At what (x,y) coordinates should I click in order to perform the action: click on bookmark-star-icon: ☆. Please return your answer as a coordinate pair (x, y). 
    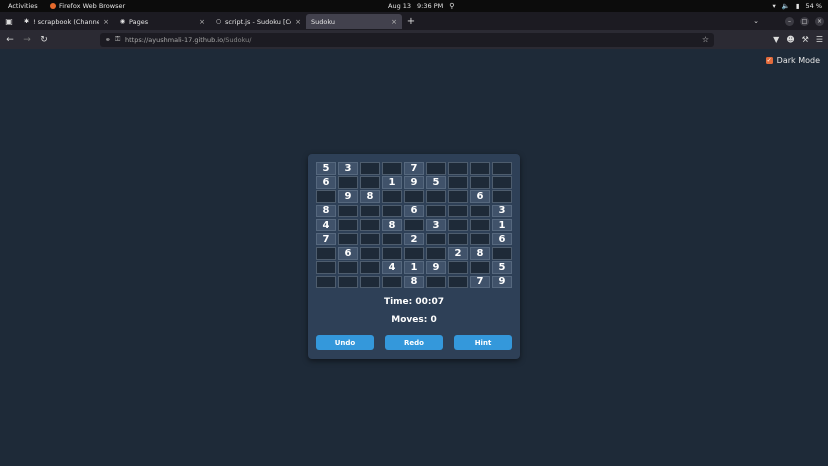
    Looking at the image, I should click on (705, 39).